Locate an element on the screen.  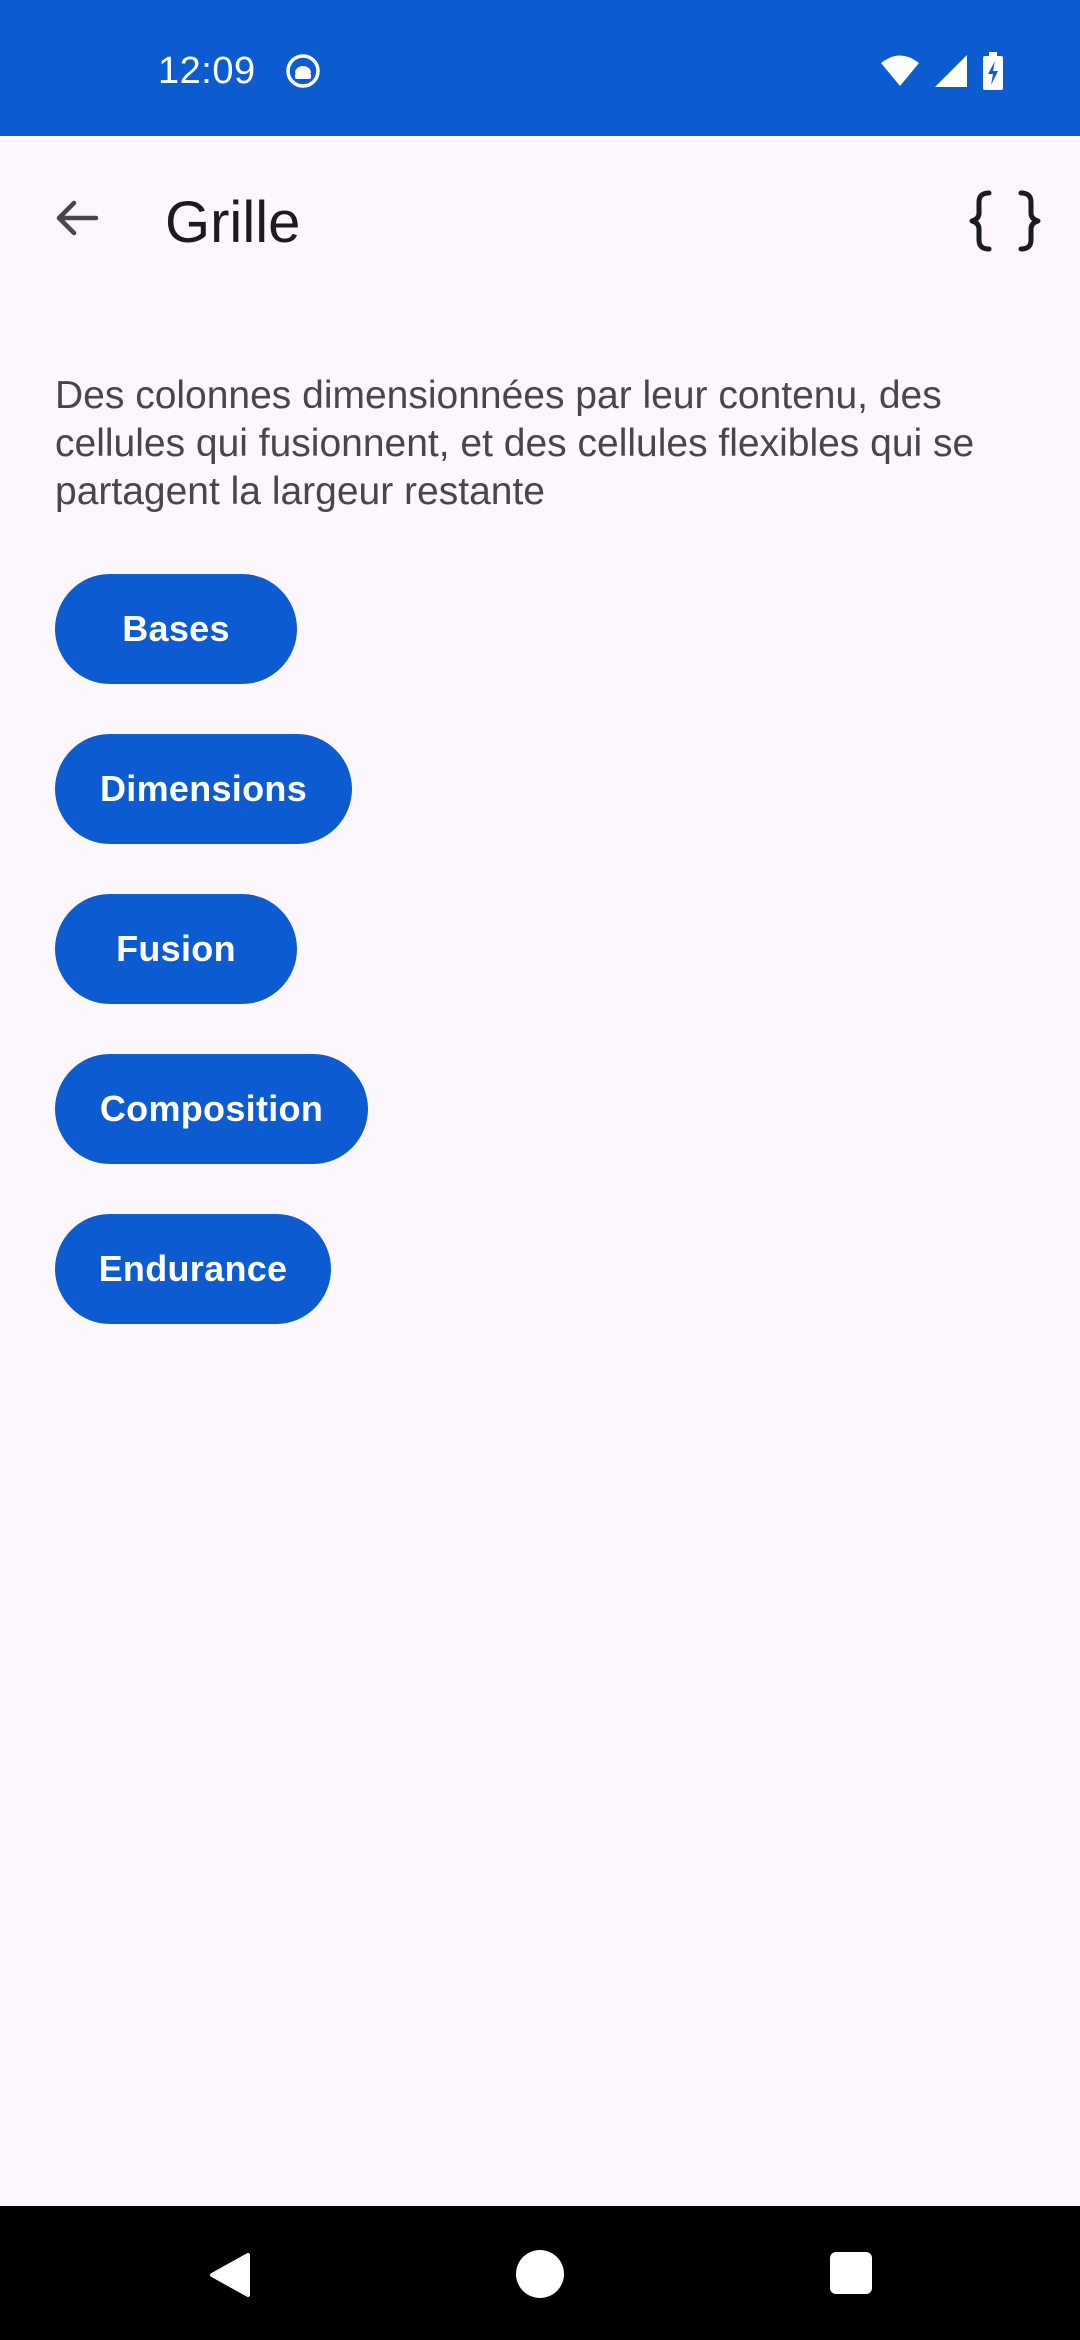
wifi-icon is located at coordinates (900, 70).